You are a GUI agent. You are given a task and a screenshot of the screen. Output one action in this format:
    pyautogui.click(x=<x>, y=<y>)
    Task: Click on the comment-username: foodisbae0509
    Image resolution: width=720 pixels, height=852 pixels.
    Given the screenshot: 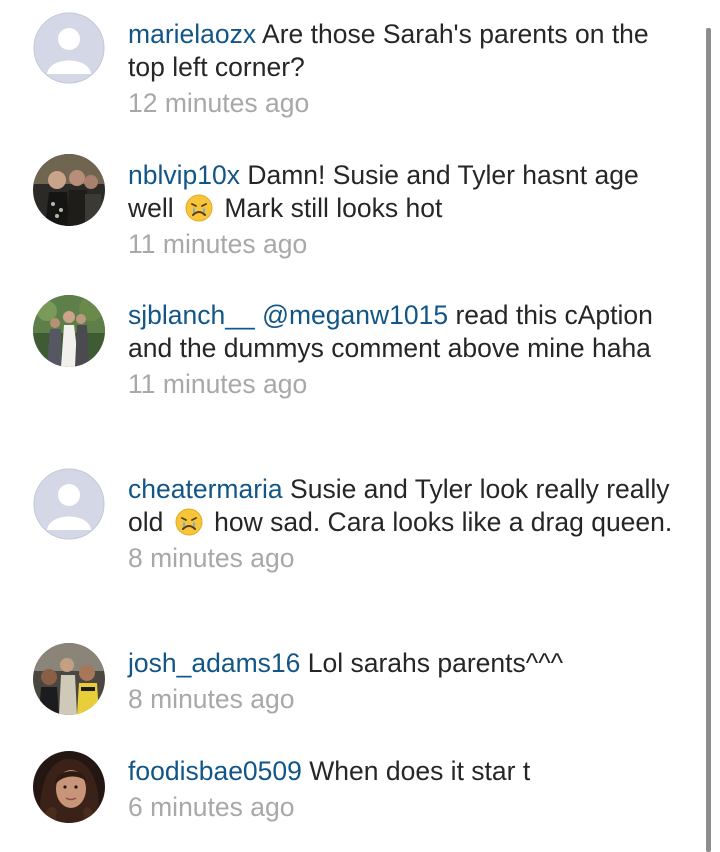 What is the action you would take?
    pyautogui.click(x=215, y=771)
    